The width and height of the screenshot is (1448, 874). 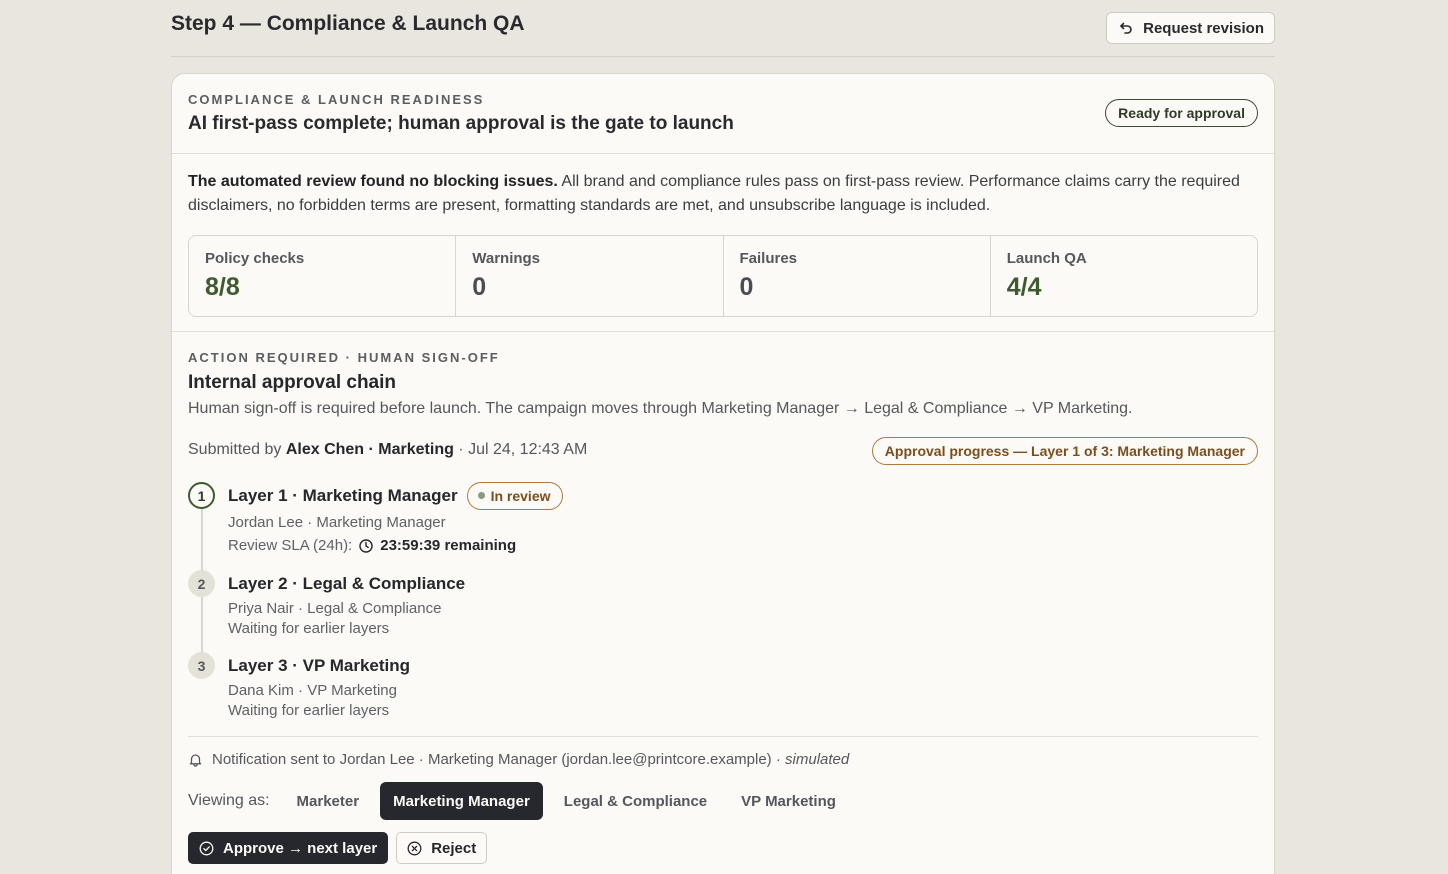 I want to click on submitted-by: Alex Chen · Marketing, so click(x=369, y=449).